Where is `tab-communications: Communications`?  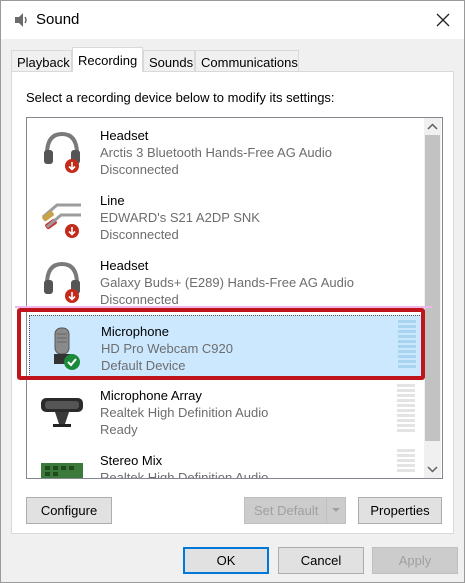
tab-communications: Communications is located at coordinates (247, 60).